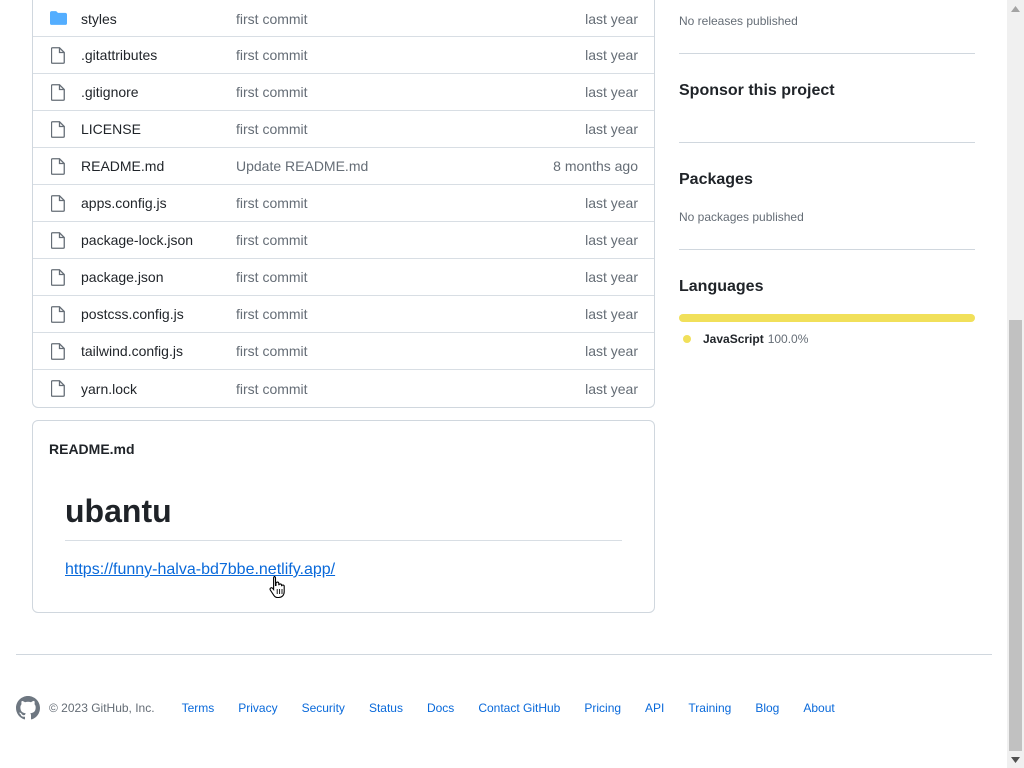 Image resolution: width=1024 pixels, height=768 pixels. Describe the element at coordinates (132, 351) in the screenshot. I see `file-name: tailwind.config.js` at that location.